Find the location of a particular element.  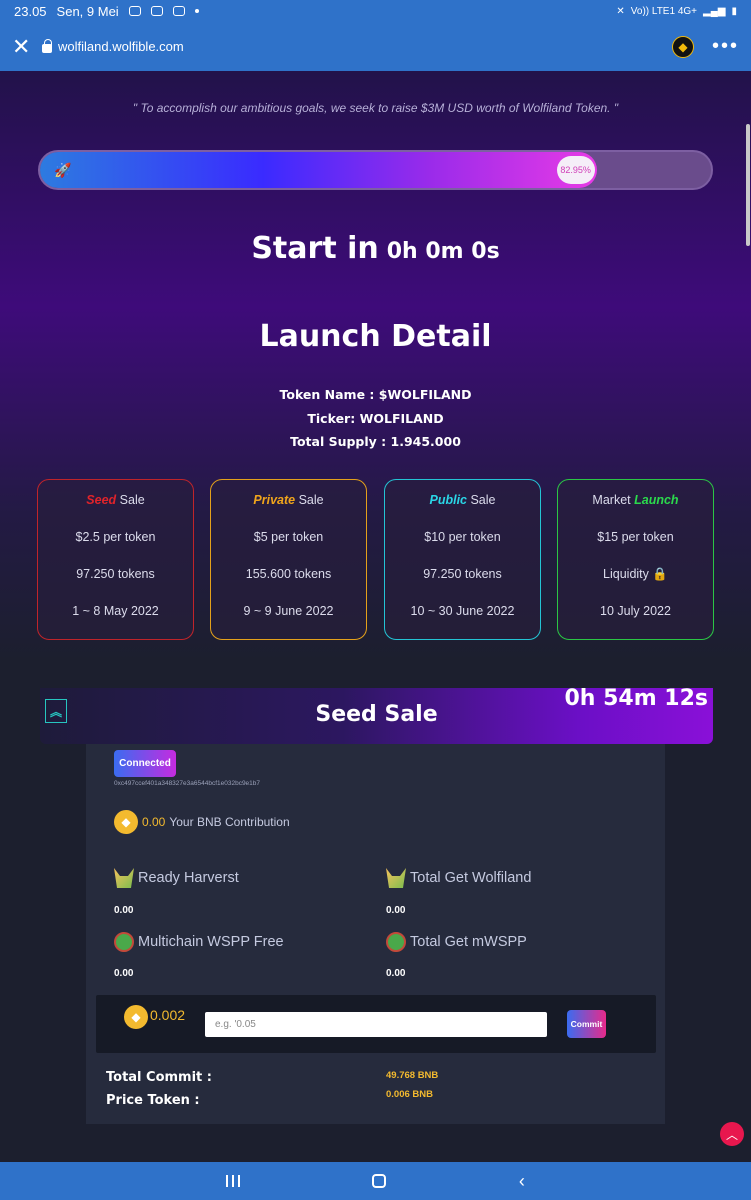

mute-icon: ✕ is located at coordinates (620, 11).